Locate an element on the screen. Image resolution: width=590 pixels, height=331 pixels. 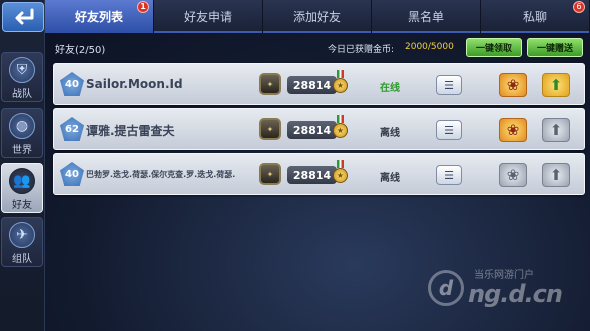
sidebar-item-world: ◍ 世界 is located at coordinates (22, 133).